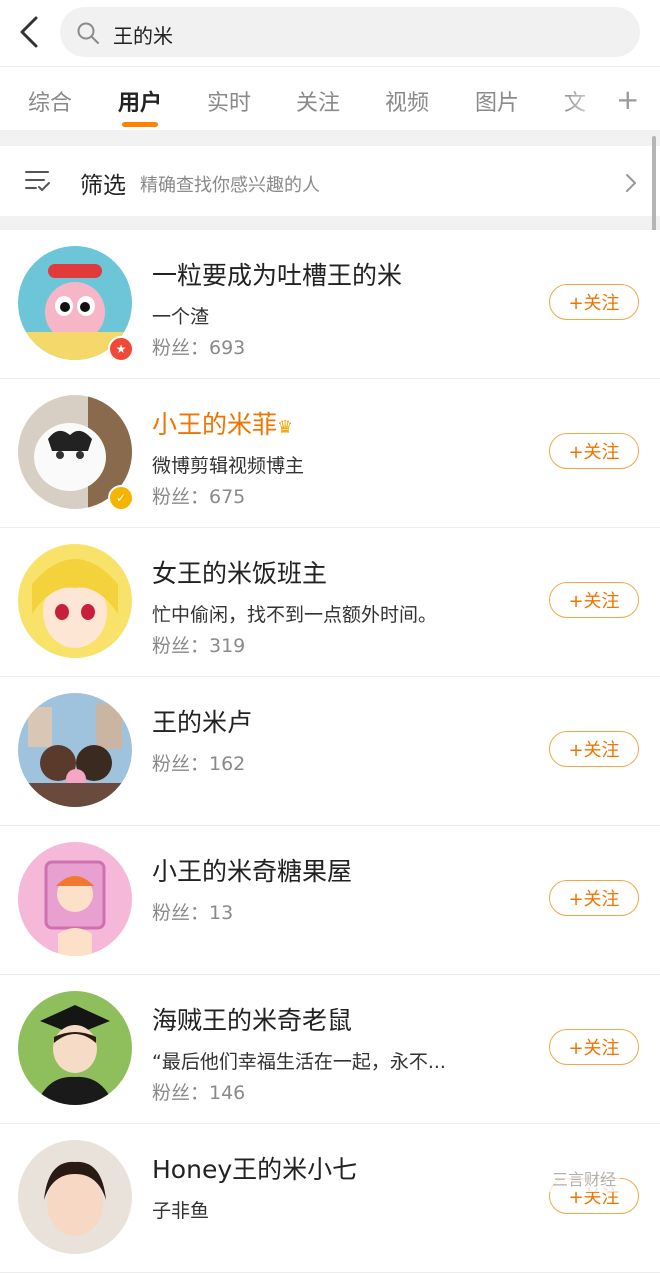 The width and height of the screenshot is (660, 1273). I want to click on chevron-right-icon, so click(631, 183).